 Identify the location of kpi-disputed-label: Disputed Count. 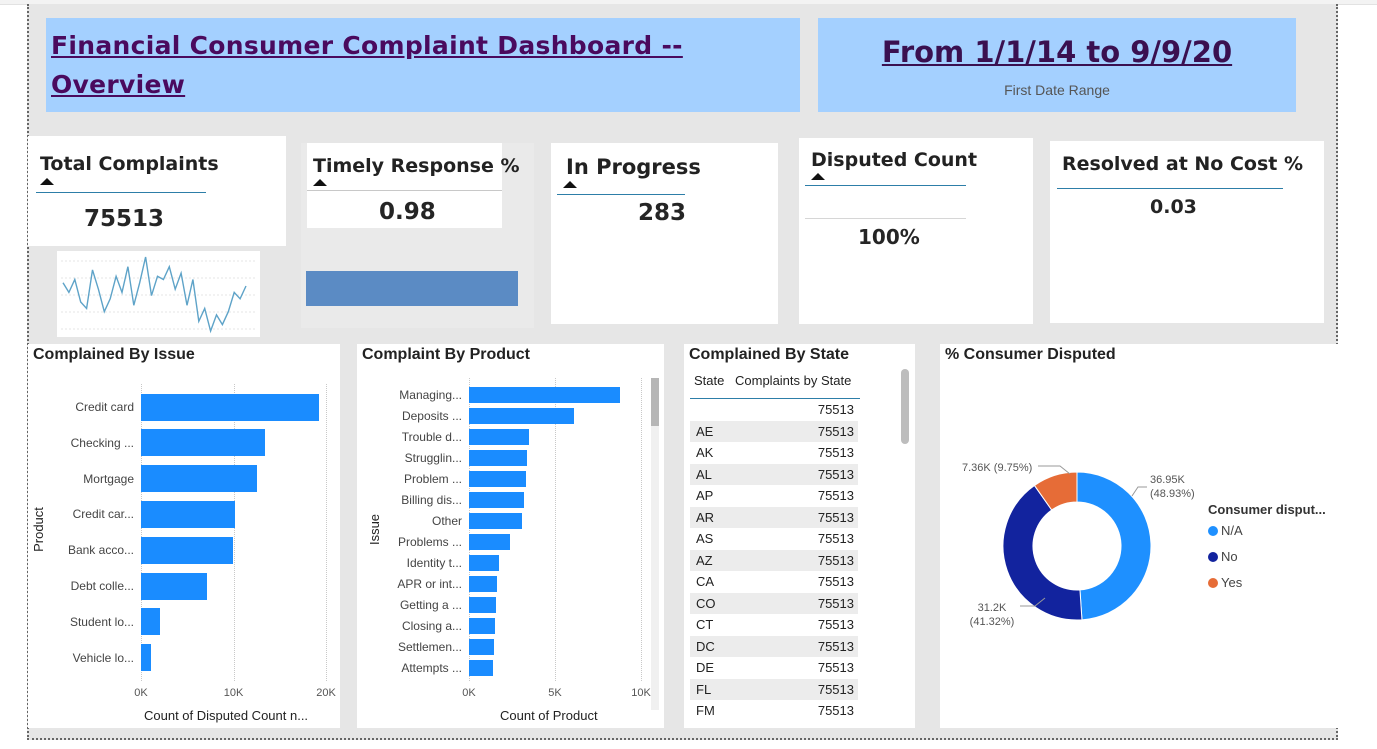
(894, 160).